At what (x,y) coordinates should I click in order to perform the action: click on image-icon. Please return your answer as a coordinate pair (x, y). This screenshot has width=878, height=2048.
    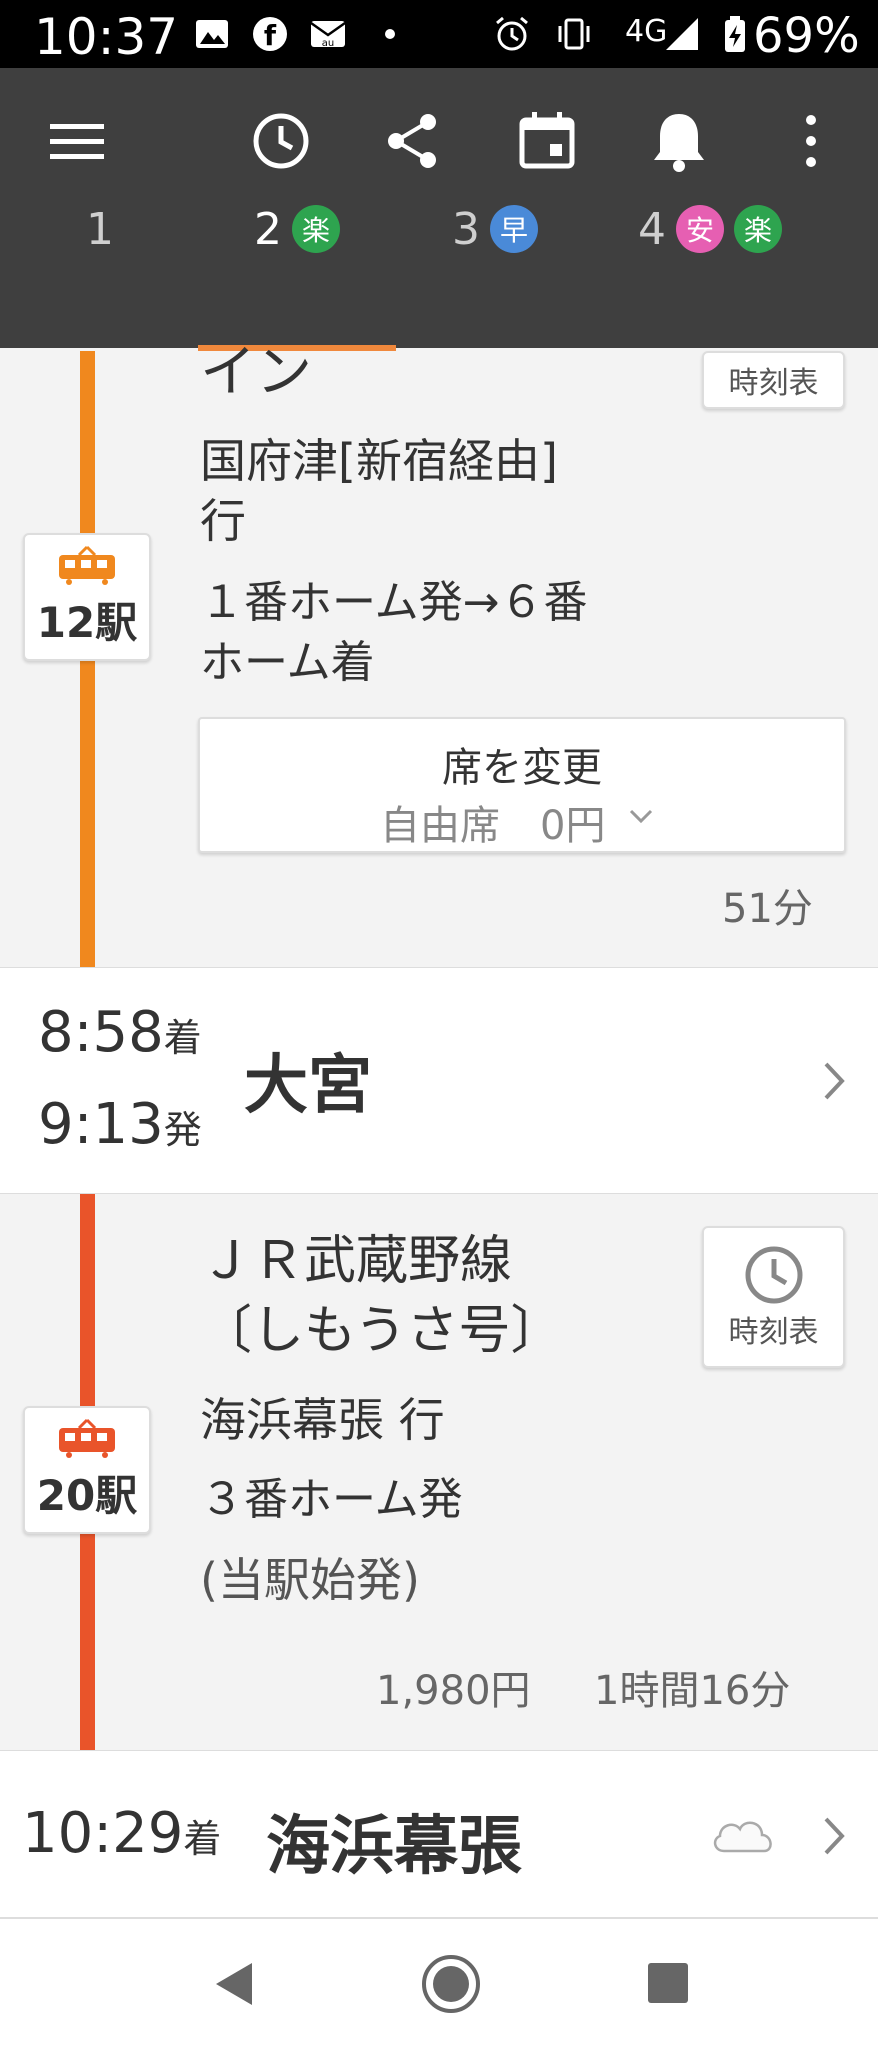
    Looking at the image, I should click on (212, 34).